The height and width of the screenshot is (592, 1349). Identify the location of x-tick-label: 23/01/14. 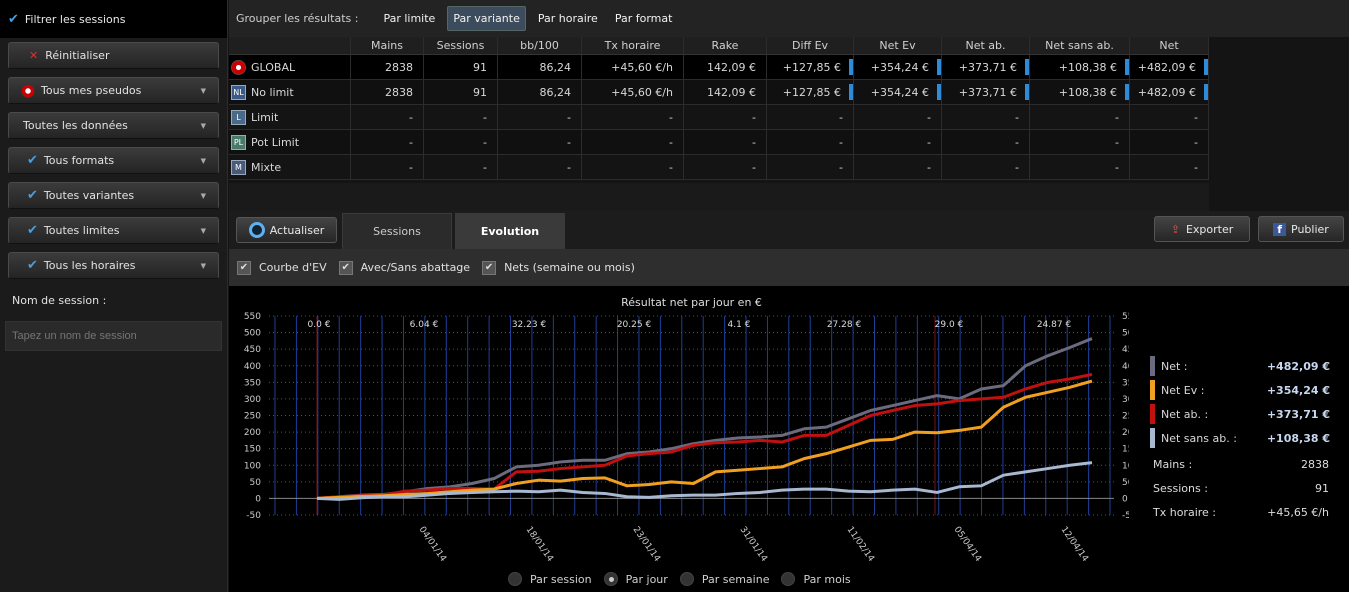
(647, 544).